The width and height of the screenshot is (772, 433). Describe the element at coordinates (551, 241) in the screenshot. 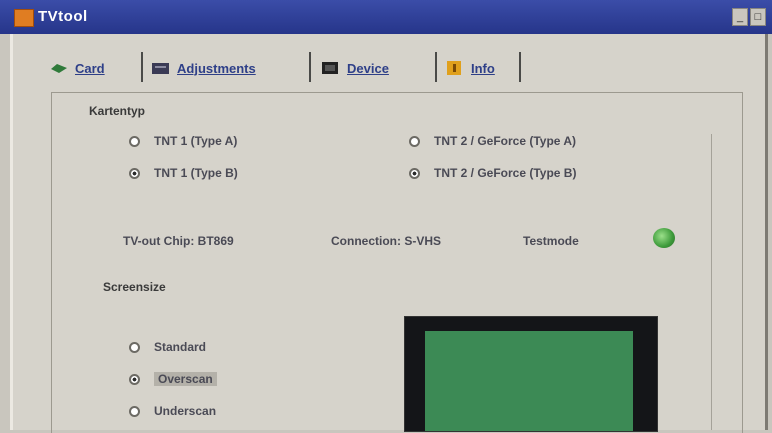

I see `testmode-label: Testmode` at that location.